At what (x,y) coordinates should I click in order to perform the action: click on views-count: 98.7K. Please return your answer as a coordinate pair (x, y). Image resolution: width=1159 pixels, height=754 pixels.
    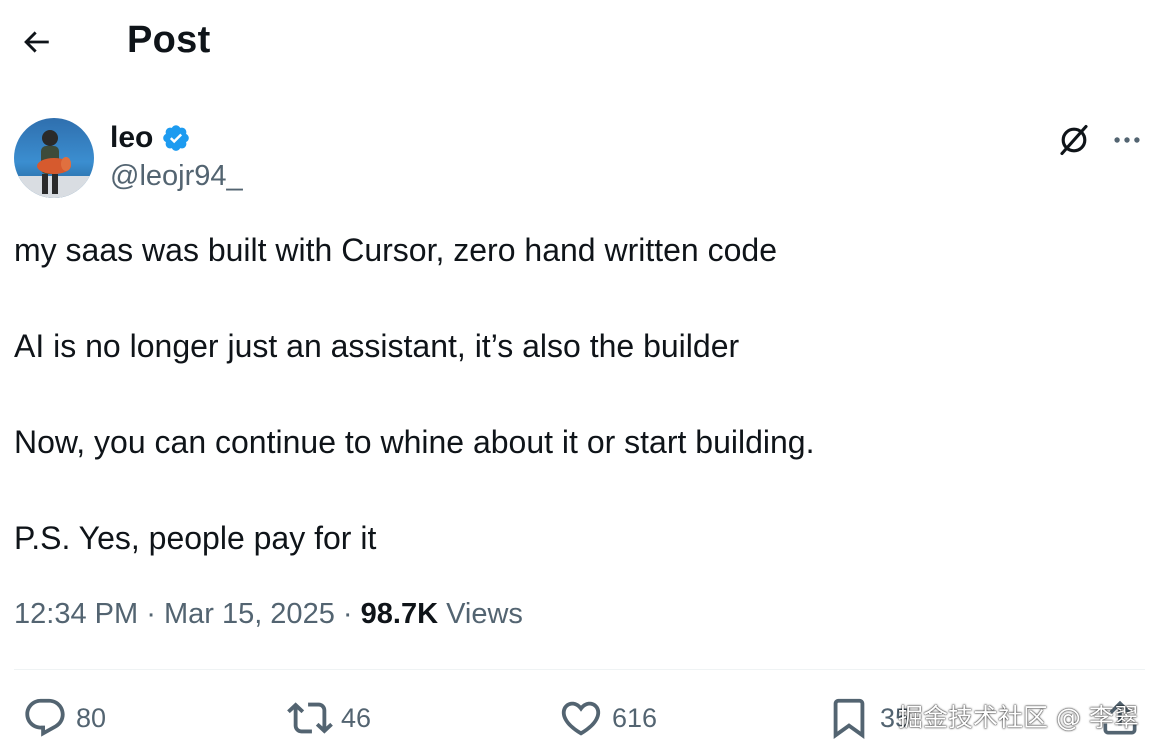
    Looking at the image, I should click on (399, 614).